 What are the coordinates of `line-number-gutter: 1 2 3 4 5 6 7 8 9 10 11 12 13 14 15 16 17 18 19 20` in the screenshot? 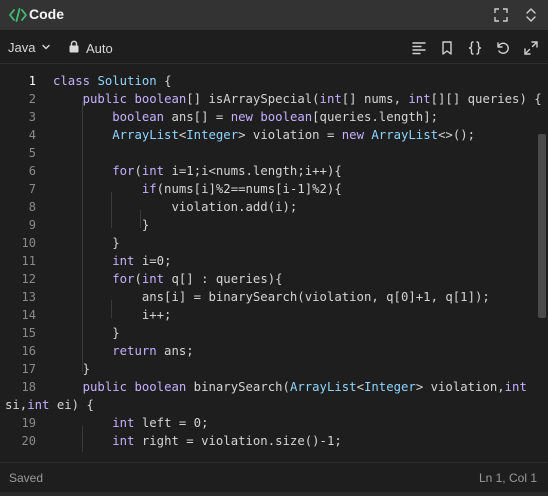 It's located at (22, 259).